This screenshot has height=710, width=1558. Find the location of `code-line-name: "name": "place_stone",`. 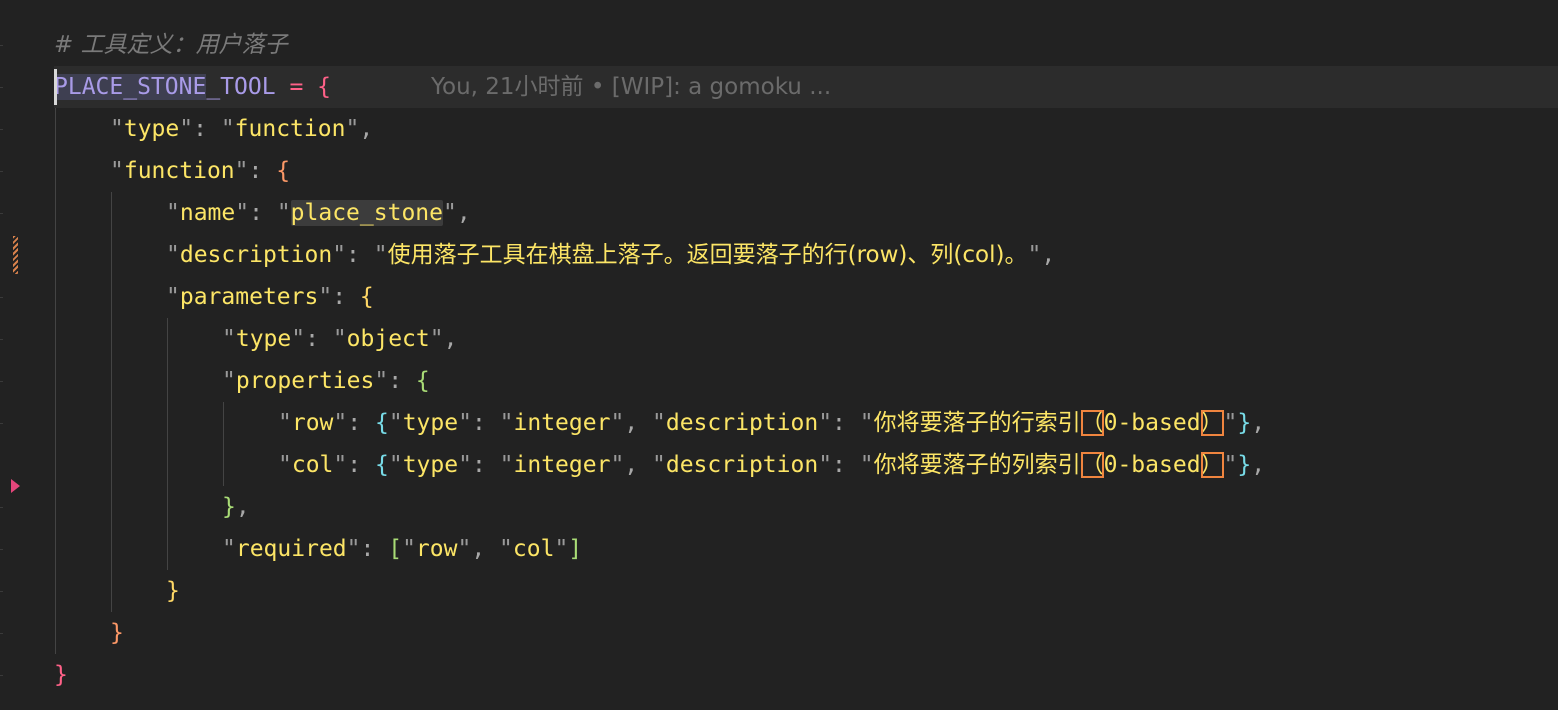

code-line-name: "name": "place_stone", is located at coordinates (318, 213).